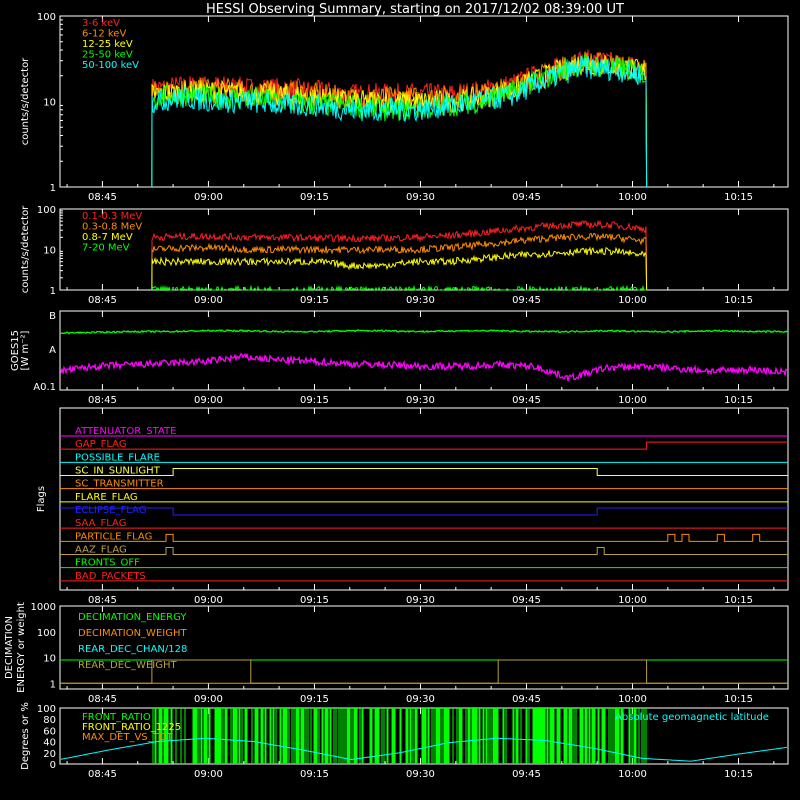  What do you see at coordinates (399, 268) in the screenshot?
I see `series-line-0.8-7 MeV` at bounding box center [399, 268].